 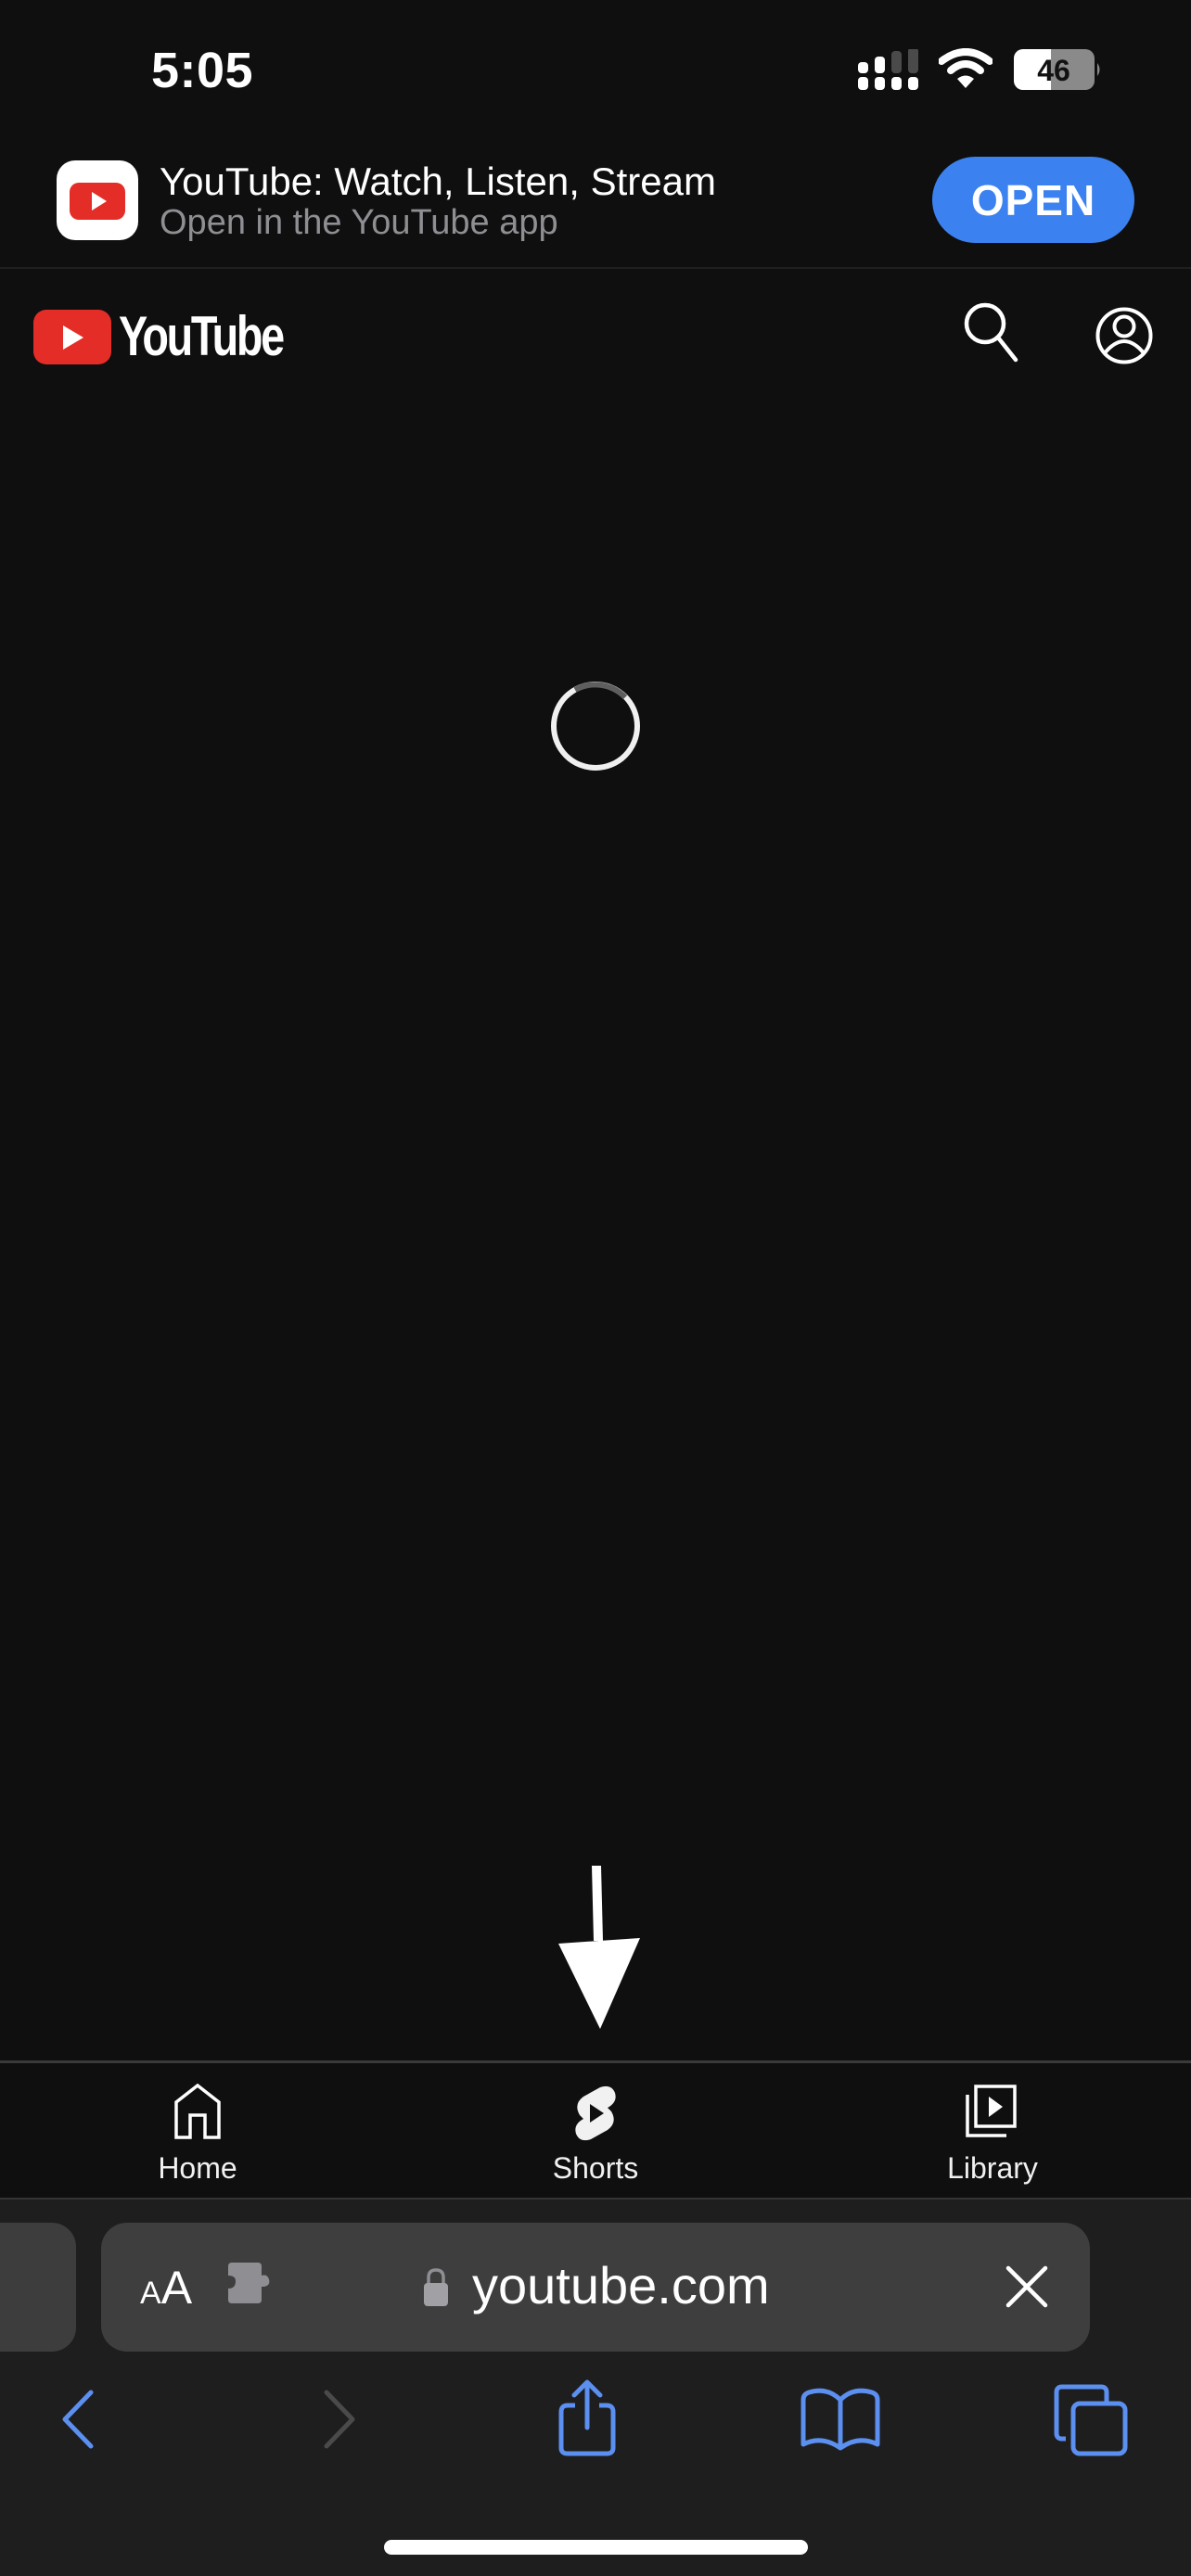 What do you see at coordinates (338, 2419) in the screenshot?
I see `forward-icon` at bounding box center [338, 2419].